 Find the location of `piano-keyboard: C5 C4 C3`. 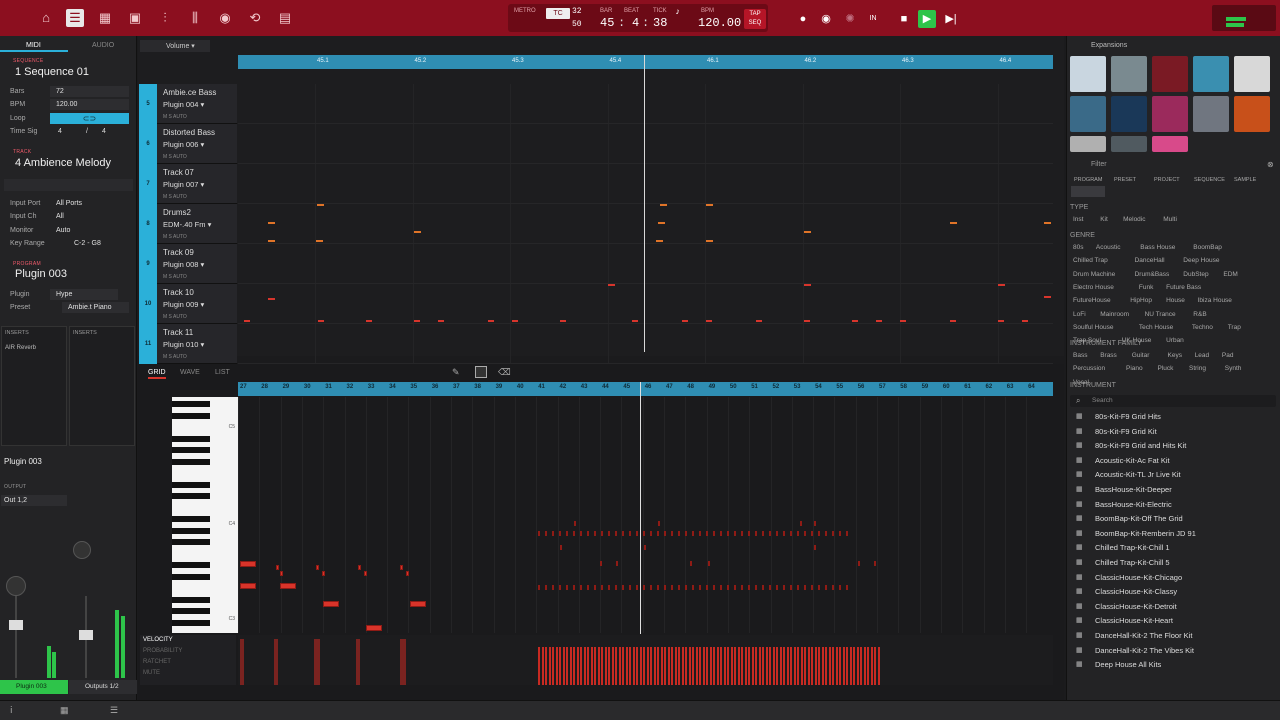

piano-keyboard: C5 C4 C3 is located at coordinates (205, 515).